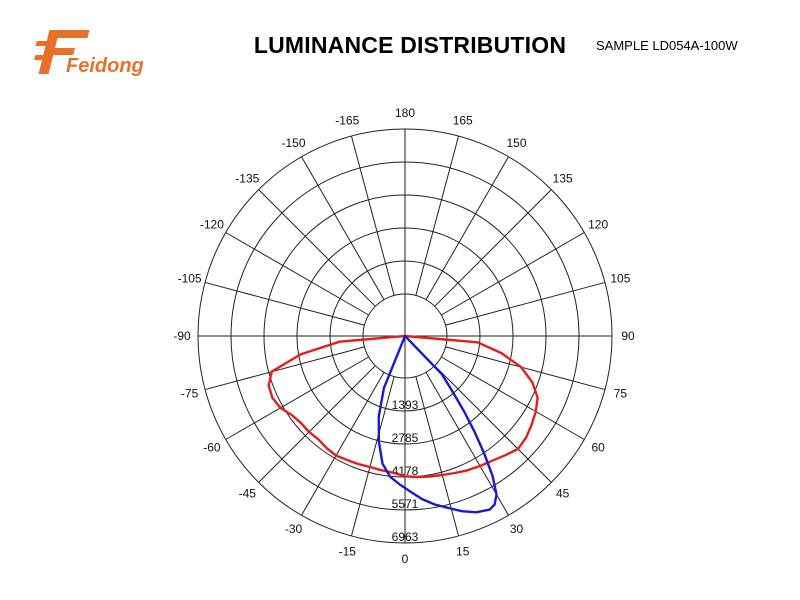 This screenshot has width=800, height=600. Describe the element at coordinates (628, 336) in the screenshot. I see `angle-label: 90` at that location.